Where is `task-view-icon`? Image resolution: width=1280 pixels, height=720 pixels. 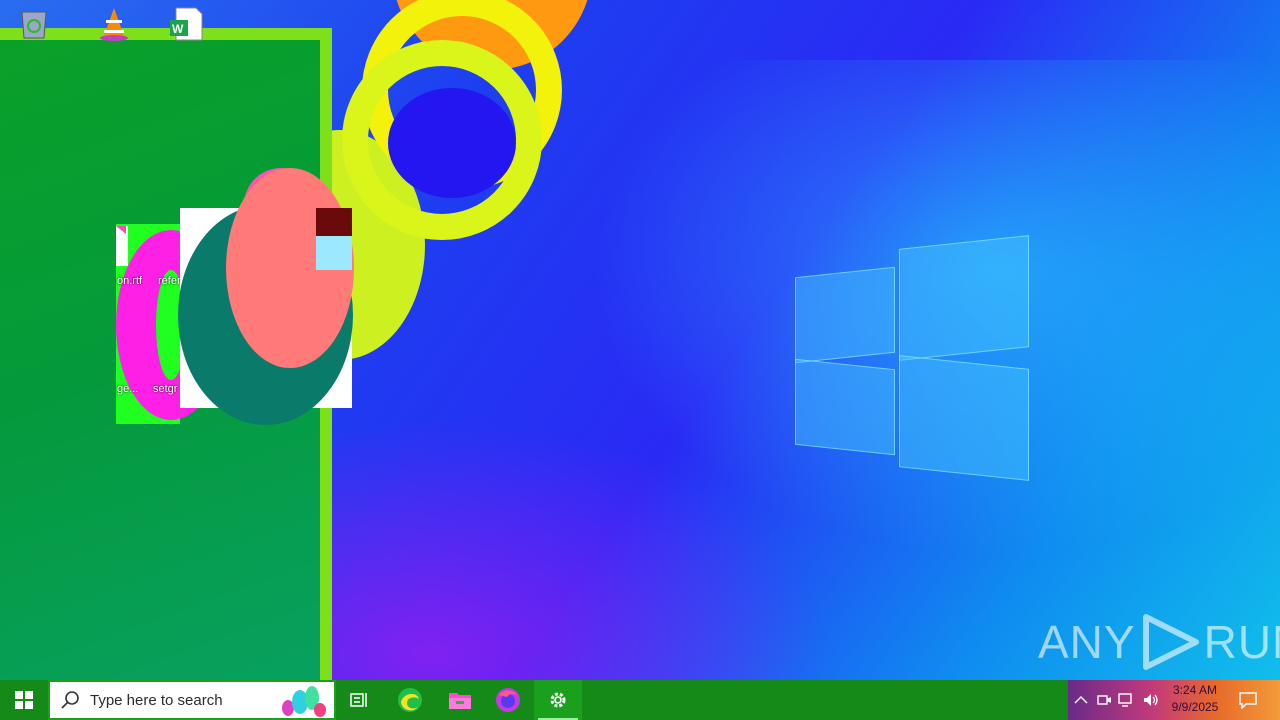 task-view-icon is located at coordinates (358, 700).